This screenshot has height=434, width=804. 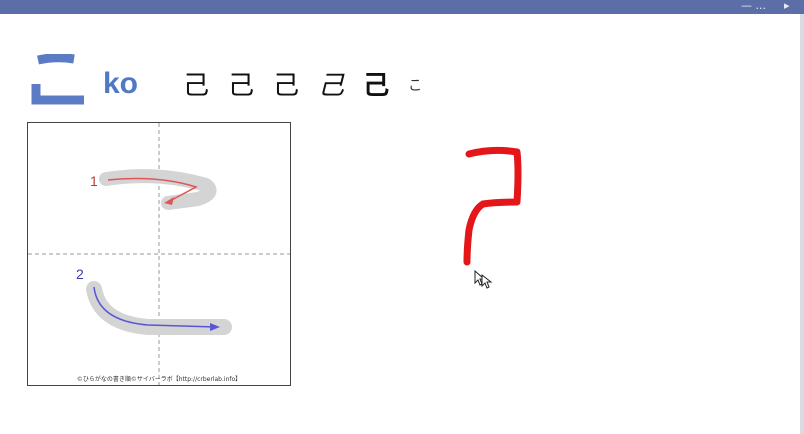 I want to click on kanji-variants: 己 己 己 己 己 こ, so click(x=312, y=86).